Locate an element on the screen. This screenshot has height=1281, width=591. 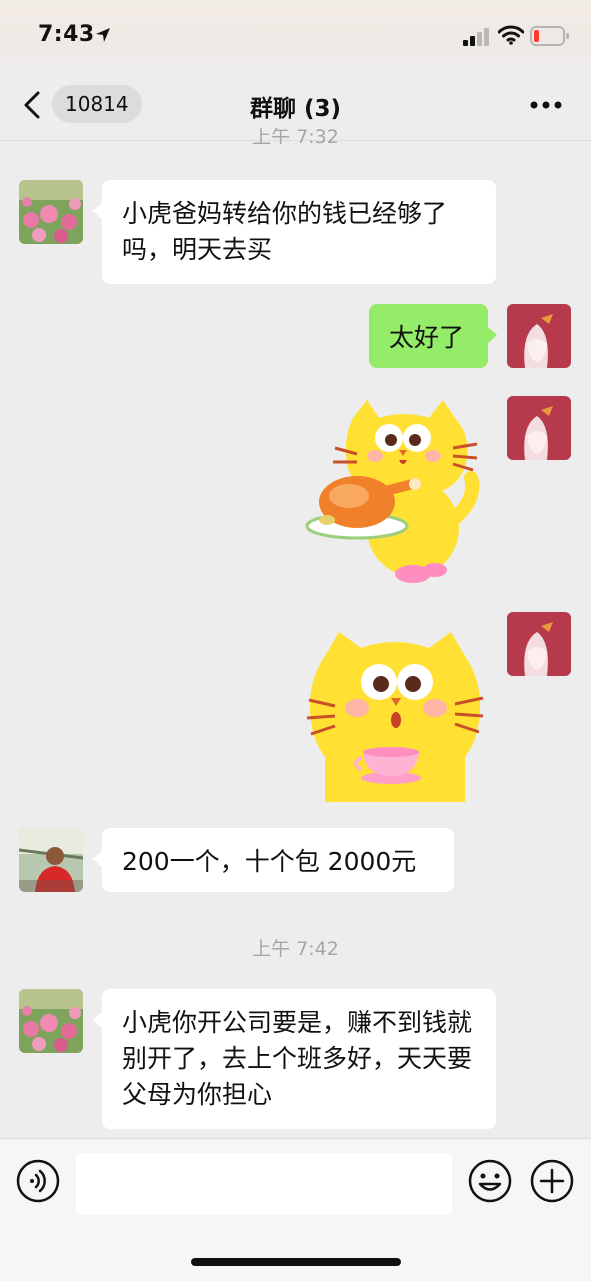
timestamp-partial: 上午 7:32 is located at coordinates (295, 136).